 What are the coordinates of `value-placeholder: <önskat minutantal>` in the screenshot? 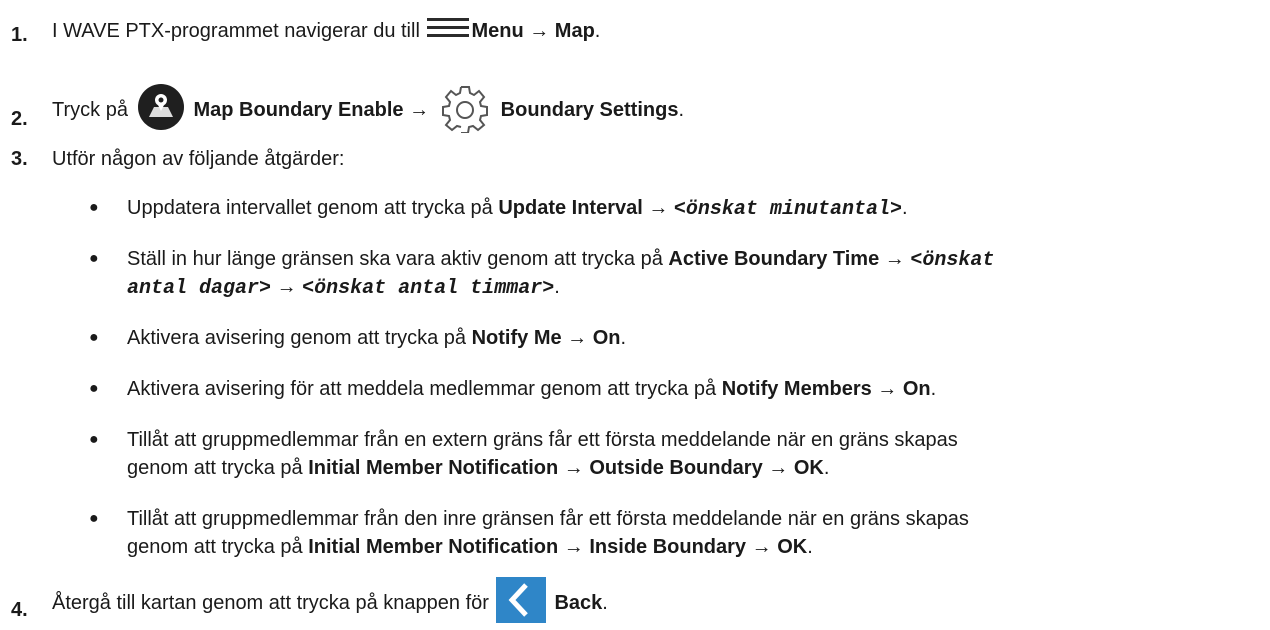 It's located at (787, 209).